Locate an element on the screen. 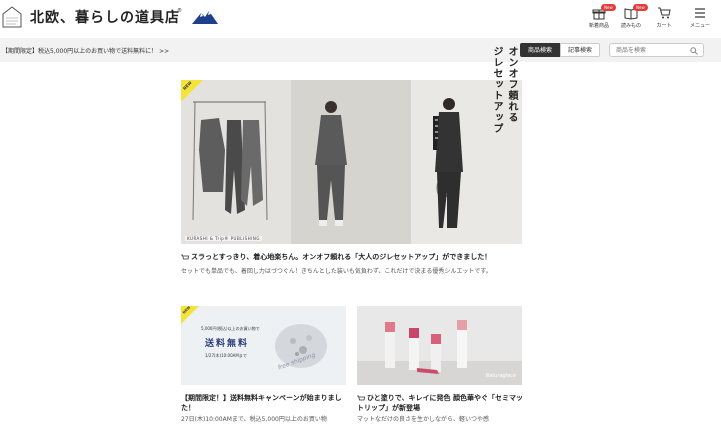 The height and width of the screenshot is (426, 721). tab-product-search: 商品検索 is located at coordinates (540, 50).